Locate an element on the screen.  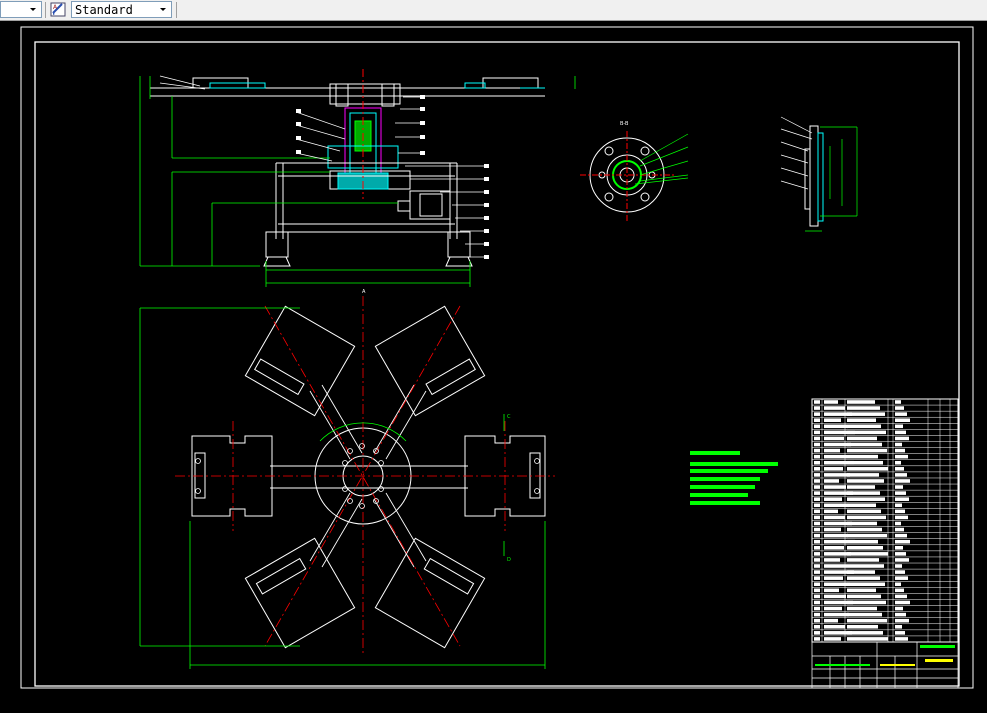
text-style-dropdown-value: Standard is located at coordinates (104, 10).